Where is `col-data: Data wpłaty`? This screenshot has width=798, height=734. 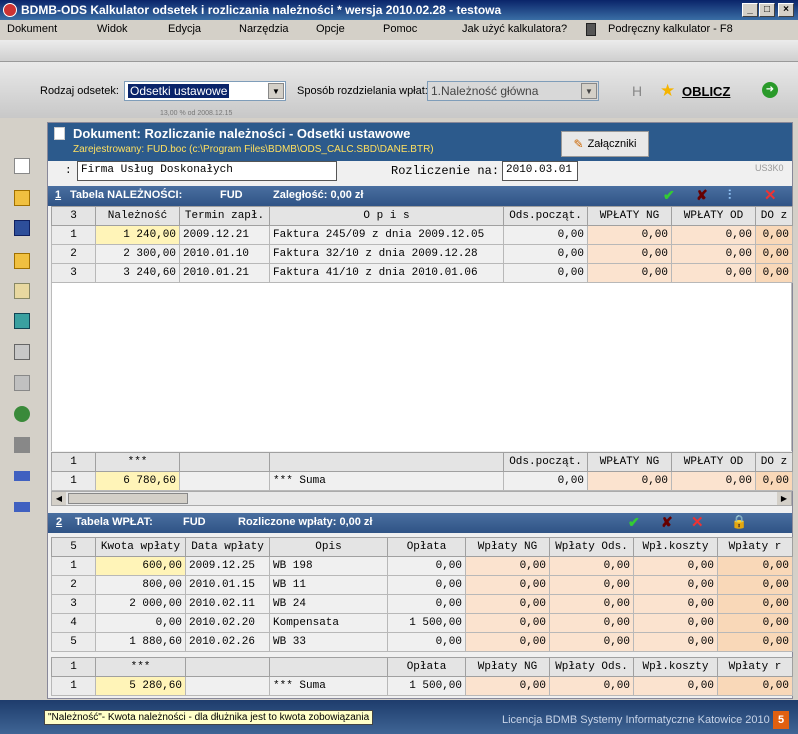 col-data: Data wpłaty is located at coordinates (227, 547).